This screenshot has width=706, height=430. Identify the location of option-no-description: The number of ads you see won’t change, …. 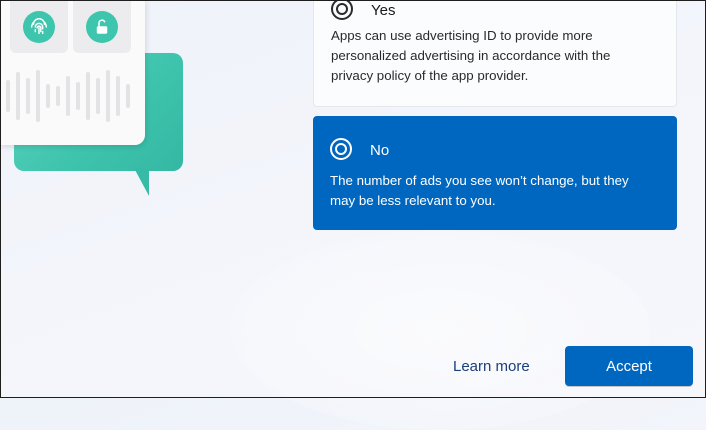
(479, 190).